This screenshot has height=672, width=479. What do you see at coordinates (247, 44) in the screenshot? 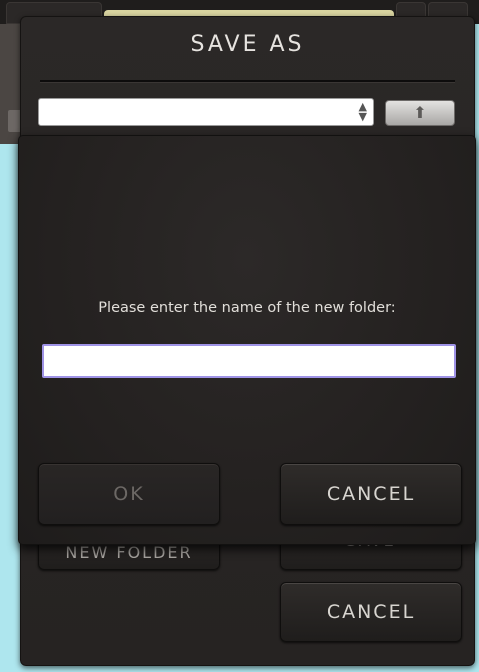
I see `dialog-title: SAVE AS` at bounding box center [247, 44].